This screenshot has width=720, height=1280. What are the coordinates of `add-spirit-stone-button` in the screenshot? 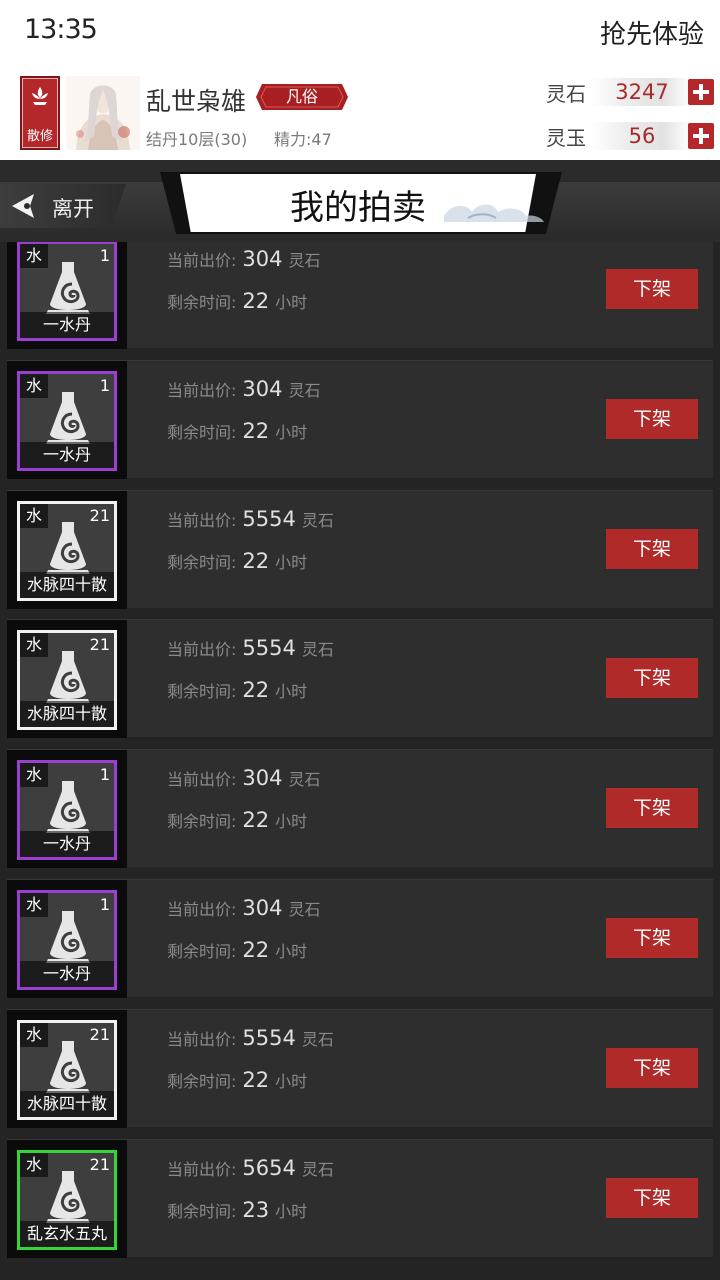 It's located at (701, 92).